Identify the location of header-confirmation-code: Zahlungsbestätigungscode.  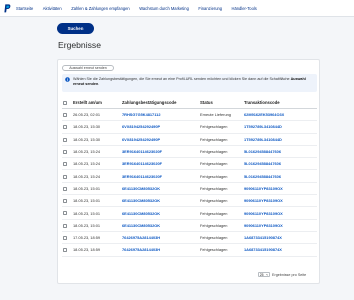
(161, 103).